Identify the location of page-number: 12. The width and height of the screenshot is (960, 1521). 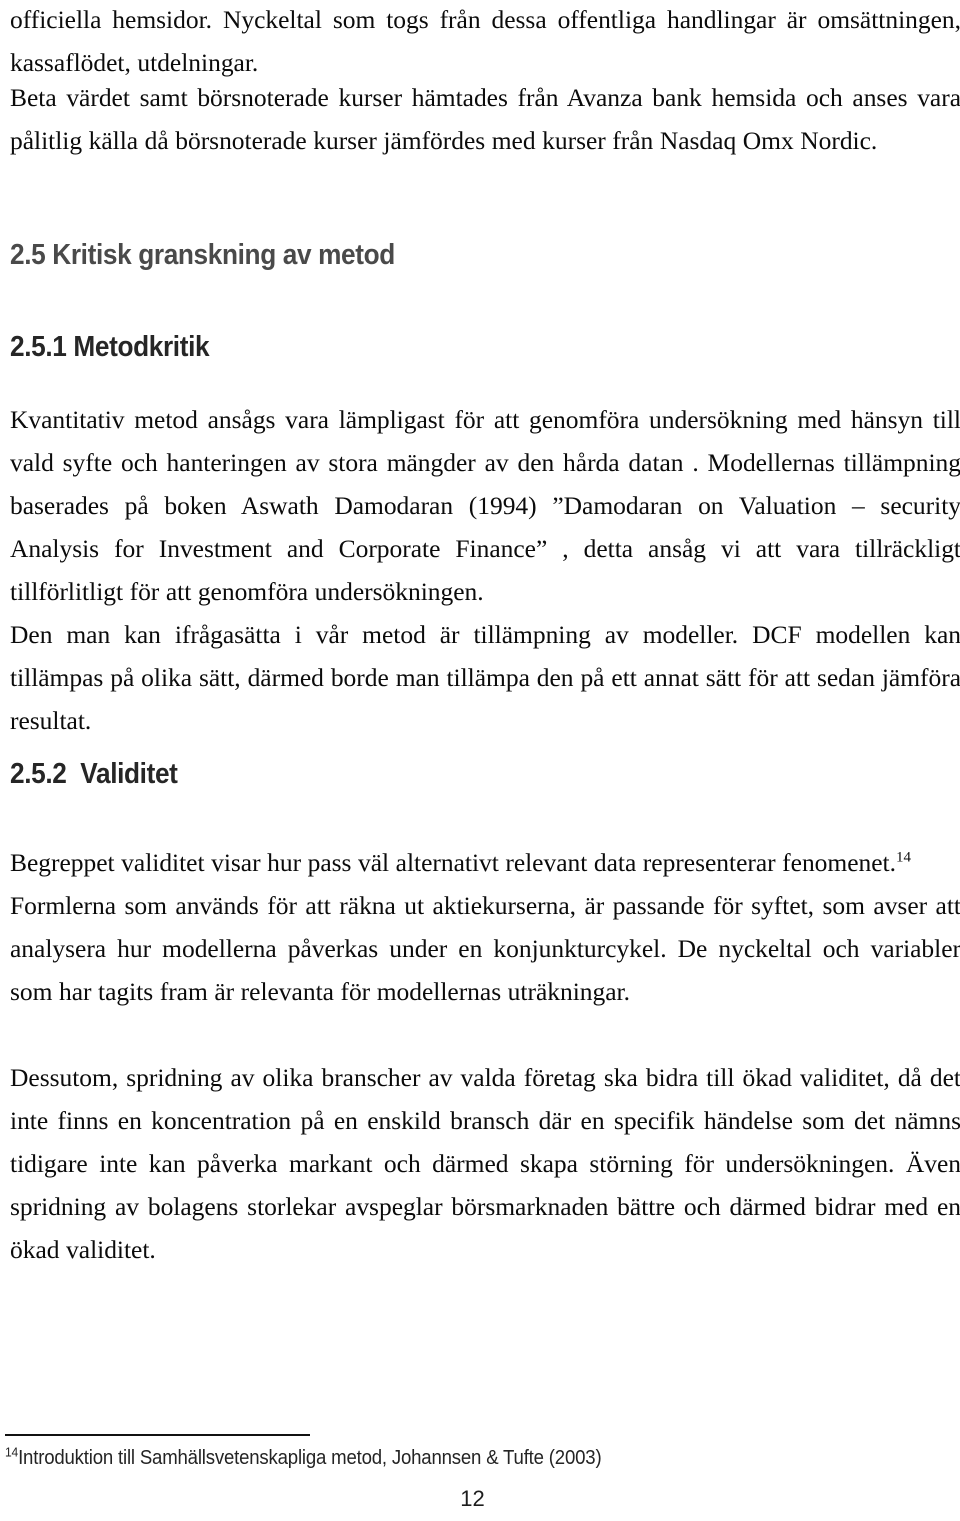
(472, 1498).